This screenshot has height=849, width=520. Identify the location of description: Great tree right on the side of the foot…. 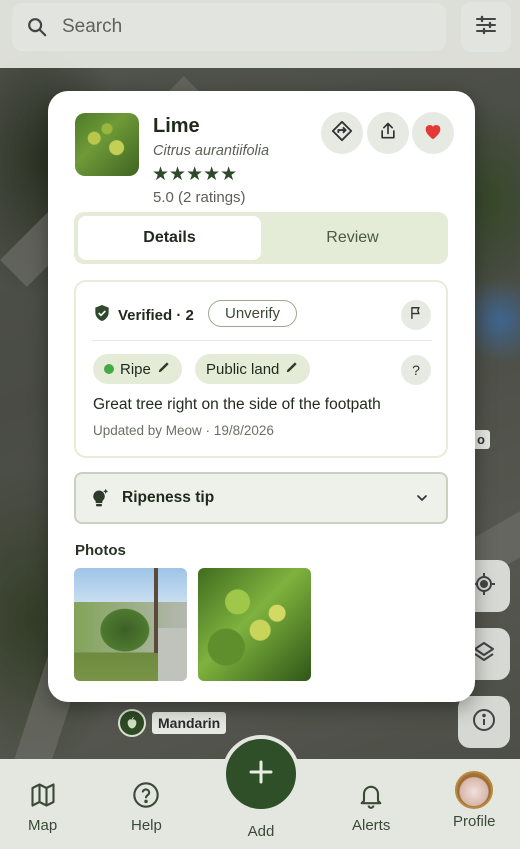
(237, 404).